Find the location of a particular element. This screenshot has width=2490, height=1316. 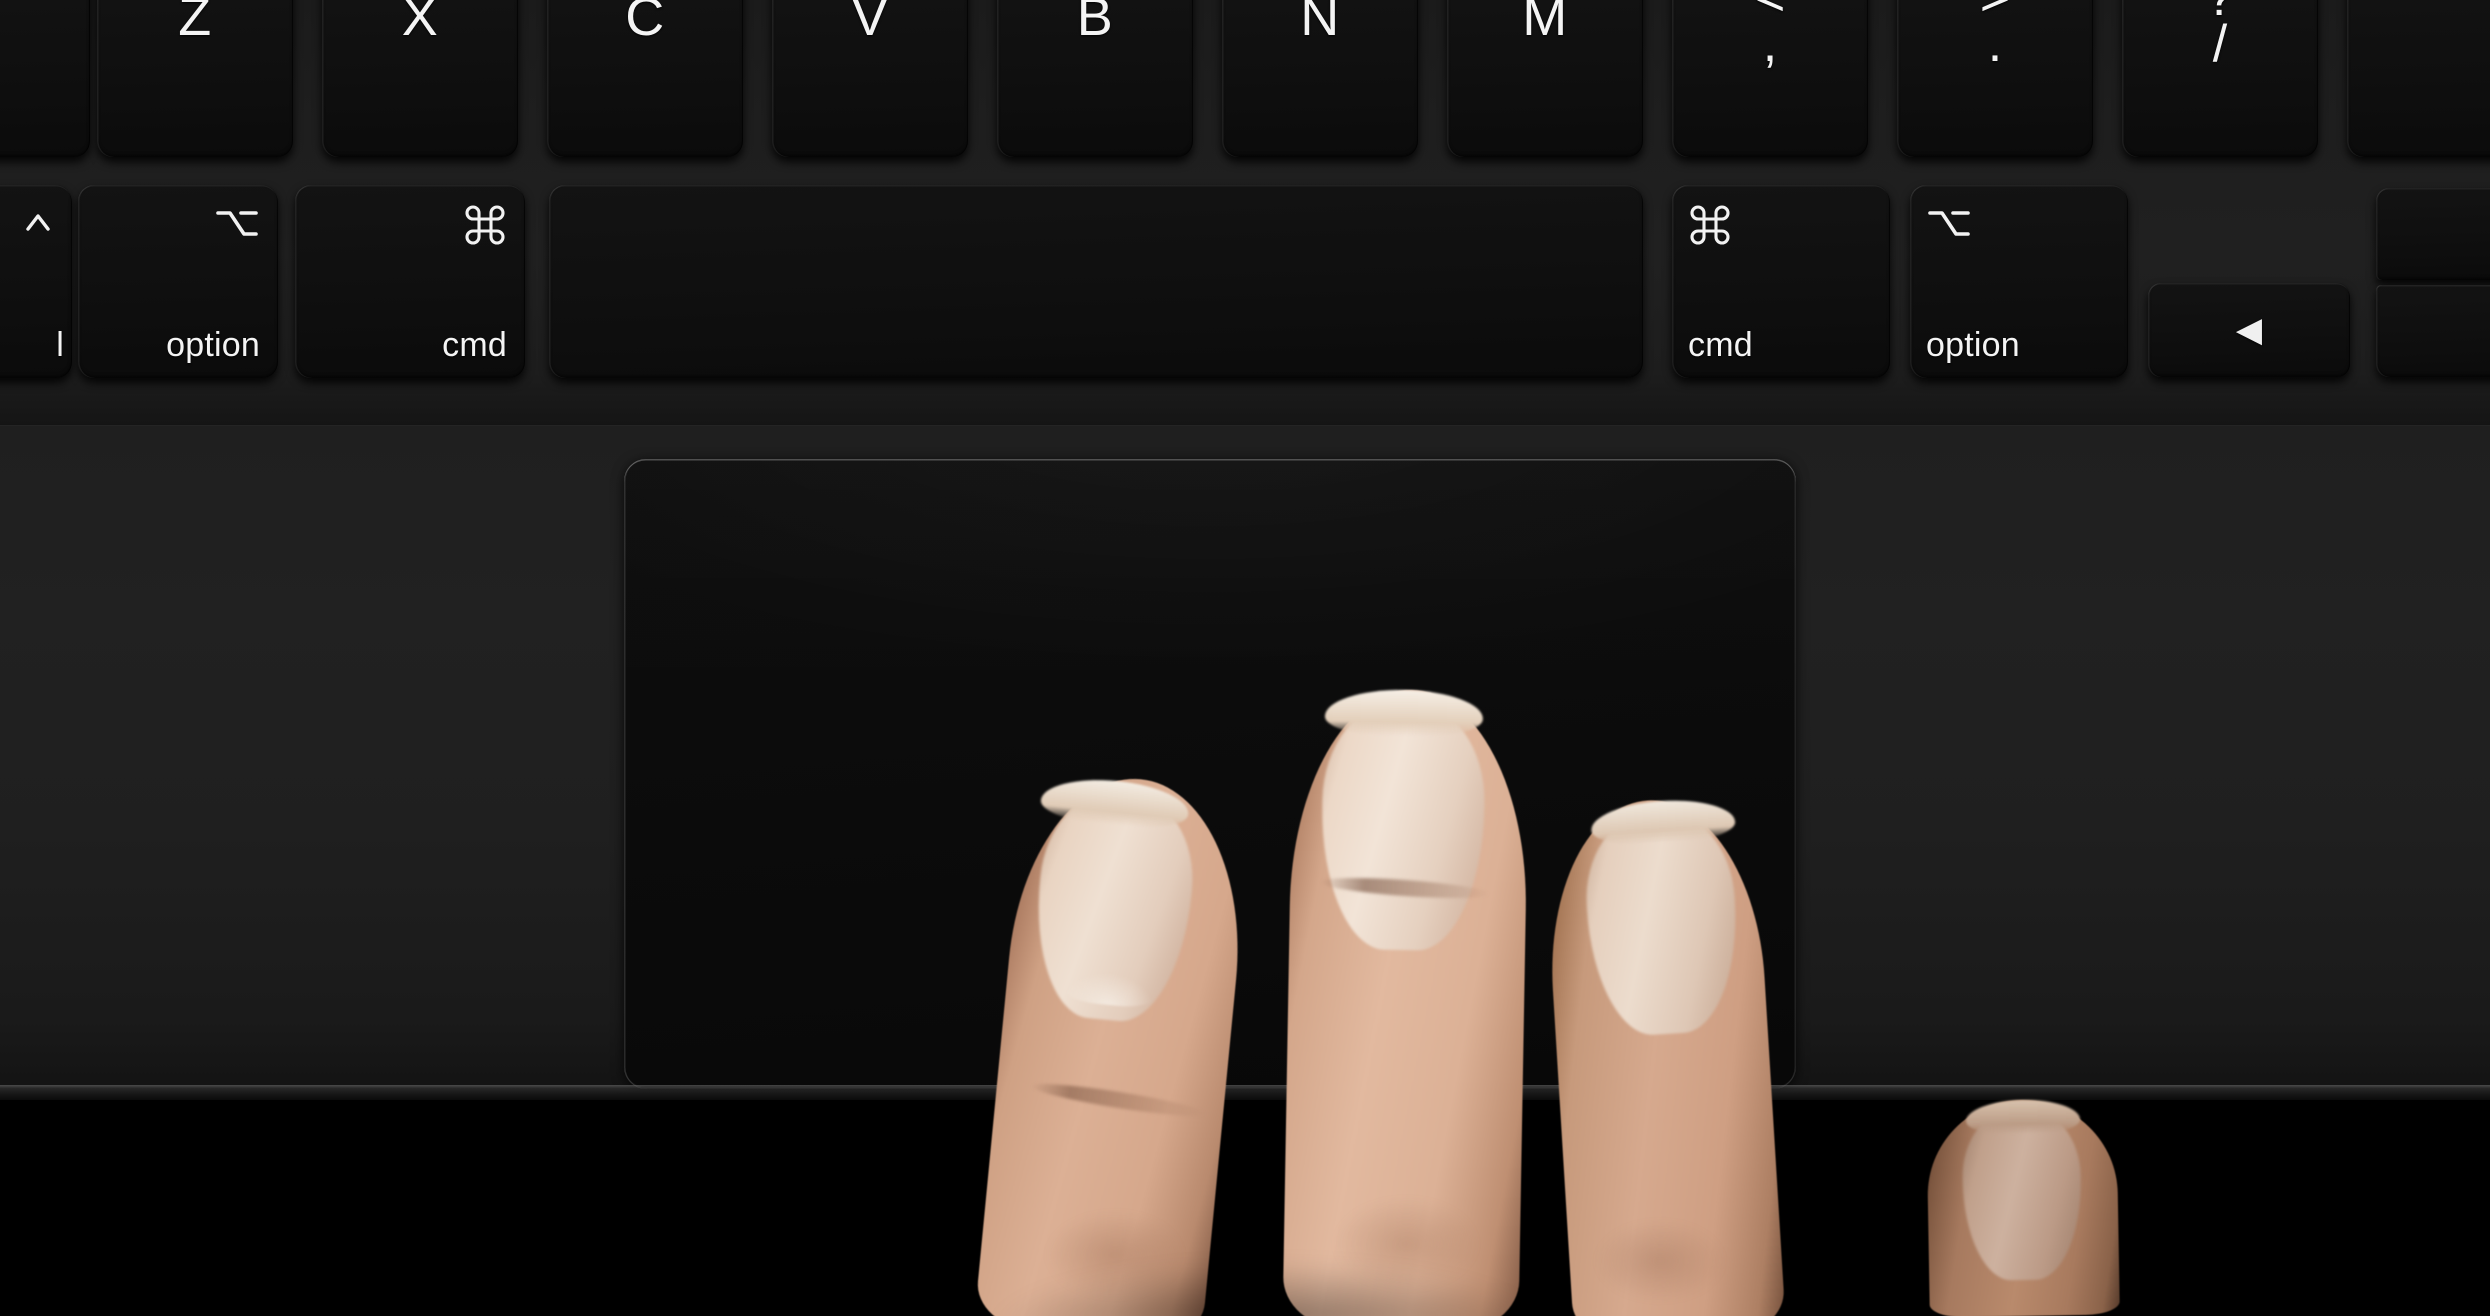

key-space is located at coordinates (1096, 281).